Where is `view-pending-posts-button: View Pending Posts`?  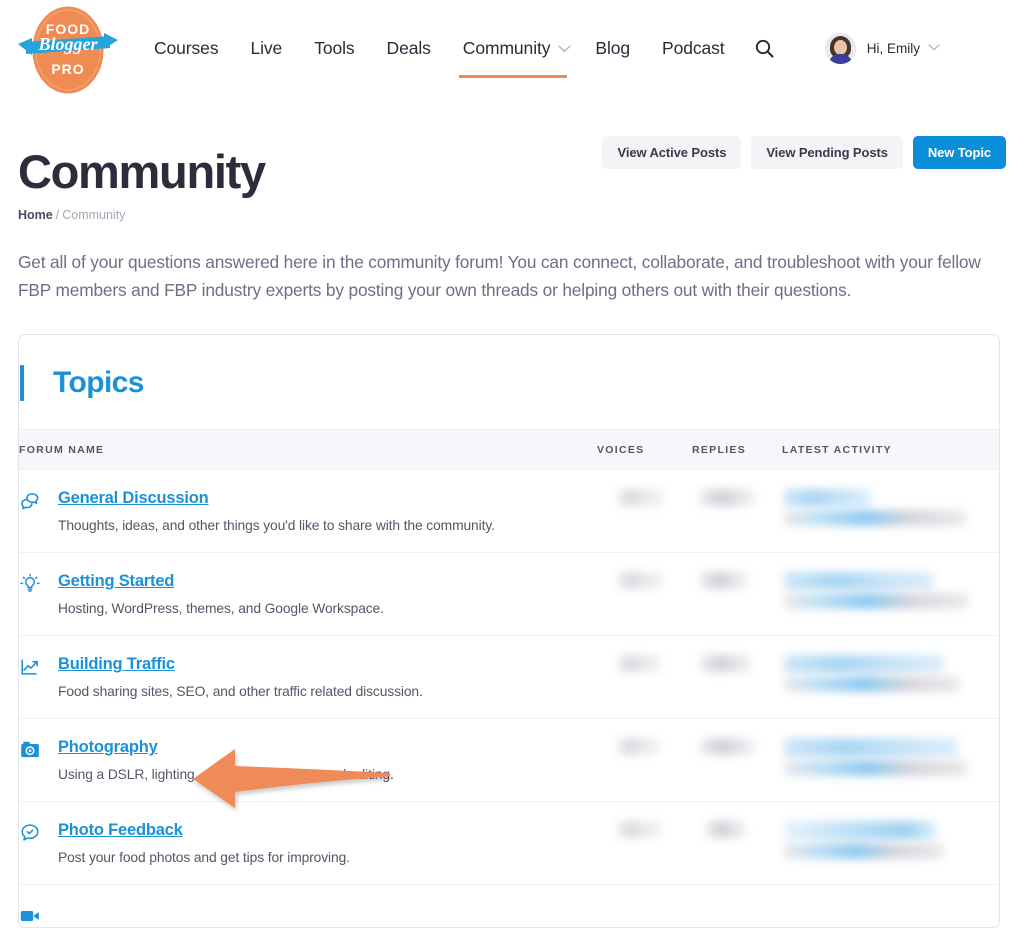
view-pending-posts-button: View Pending Posts is located at coordinates (827, 152).